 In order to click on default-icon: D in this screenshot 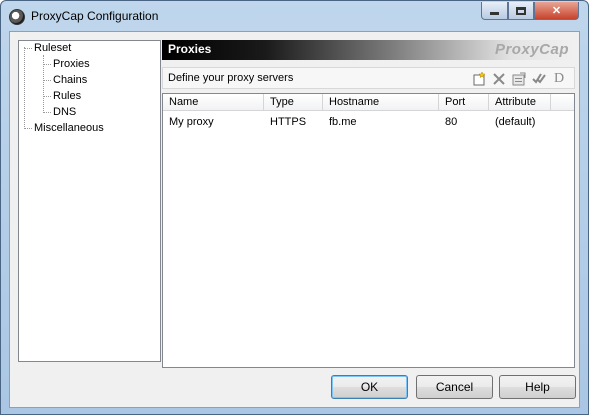, I will do `click(559, 78)`.